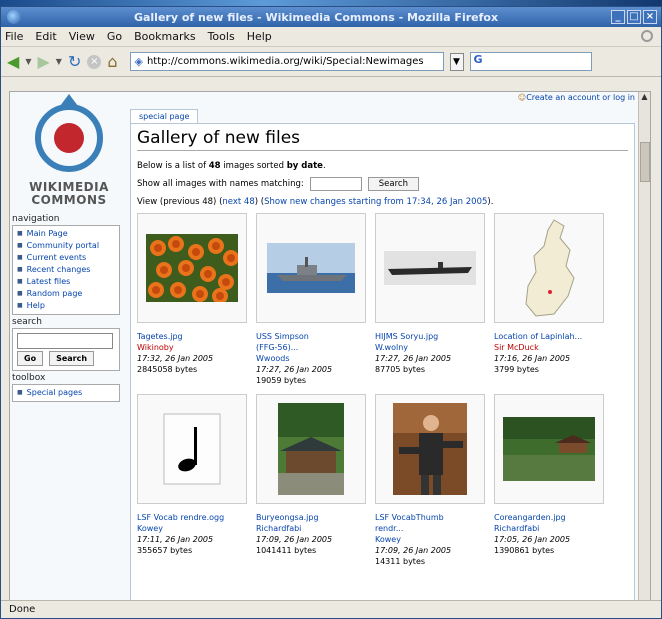 The image size is (662, 619). I want to click on logo-text-1: WIKIMEDIA, so click(69, 187).